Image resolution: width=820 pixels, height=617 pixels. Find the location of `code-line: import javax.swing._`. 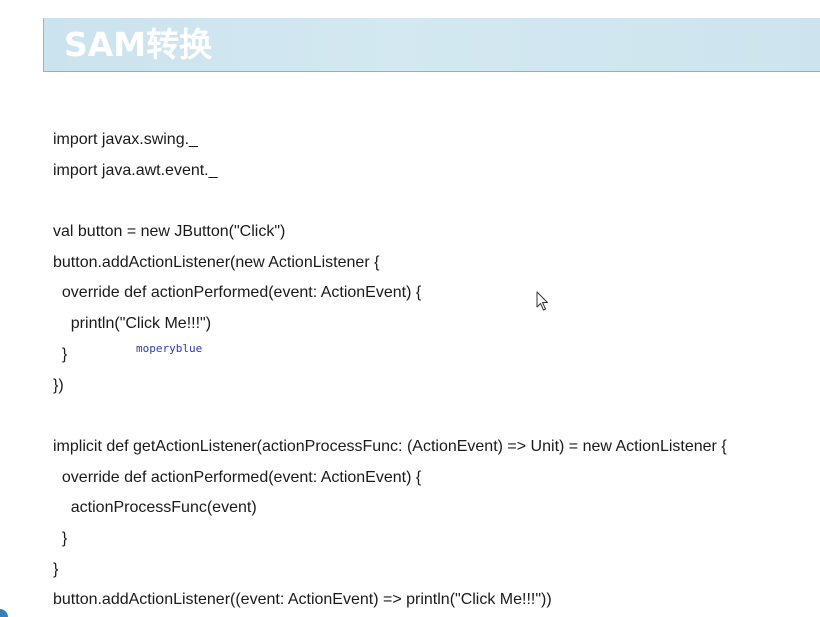

code-line: import javax.swing._ is located at coordinates (125, 139).